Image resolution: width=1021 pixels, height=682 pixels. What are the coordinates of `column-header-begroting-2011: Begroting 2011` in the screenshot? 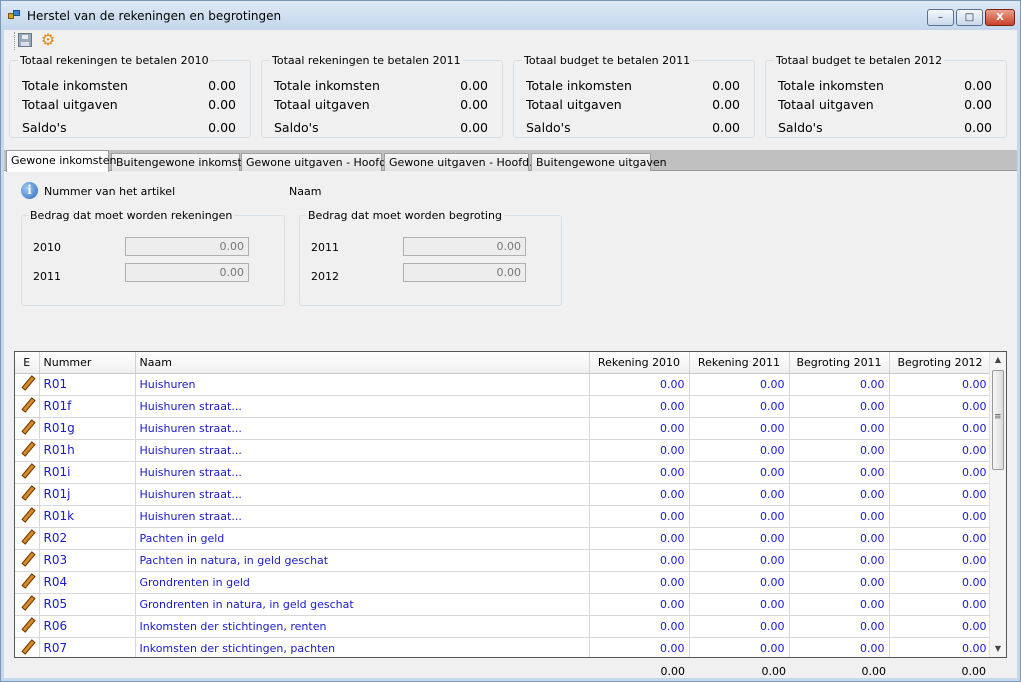 It's located at (839, 363).